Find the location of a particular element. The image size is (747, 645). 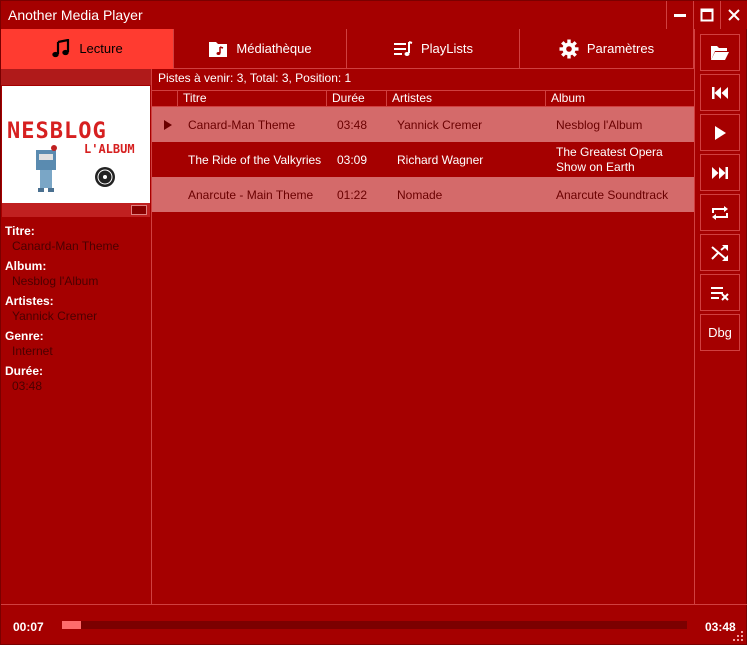

clear-queue-button is located at coordinates (720, 292).